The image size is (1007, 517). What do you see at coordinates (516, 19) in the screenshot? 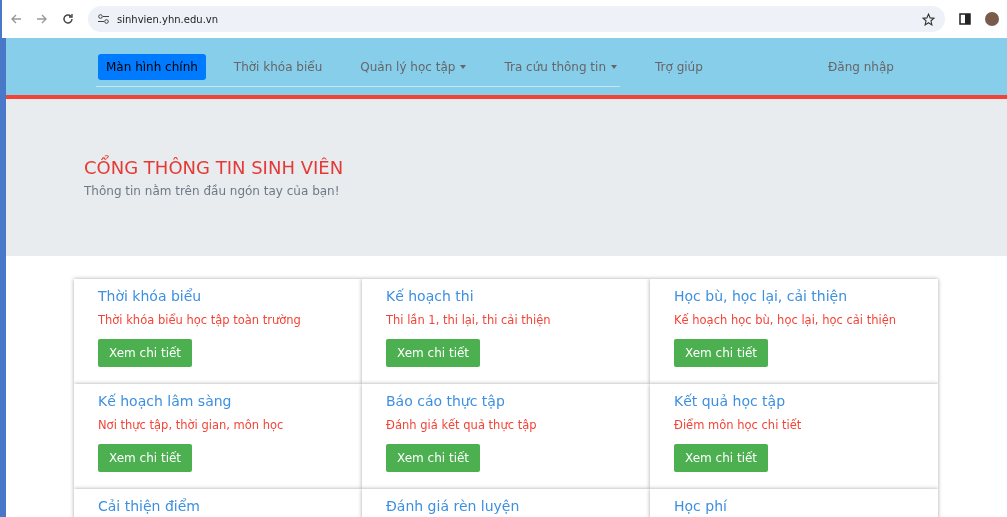
I see `address-bar: sinhvien.yhn.edu.vn` at bounding box center [516, 19].